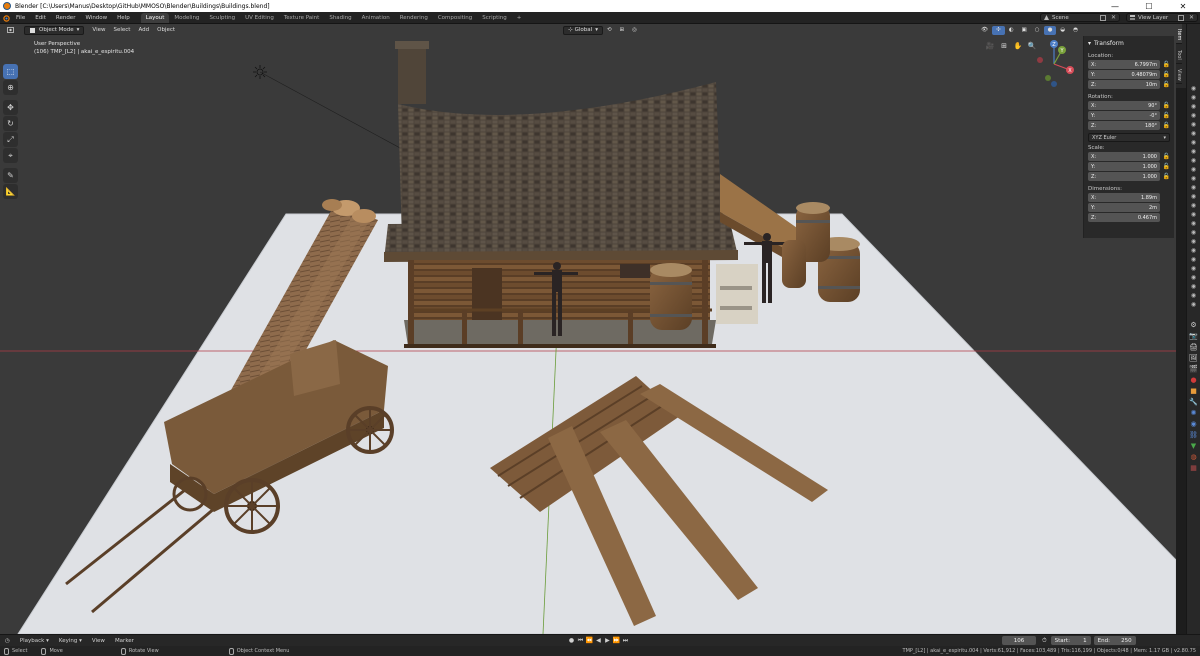 The width and height of the screenshot is (1200, 656). I want to click on output-properties-icon: 🖨, so click(1193, 346).